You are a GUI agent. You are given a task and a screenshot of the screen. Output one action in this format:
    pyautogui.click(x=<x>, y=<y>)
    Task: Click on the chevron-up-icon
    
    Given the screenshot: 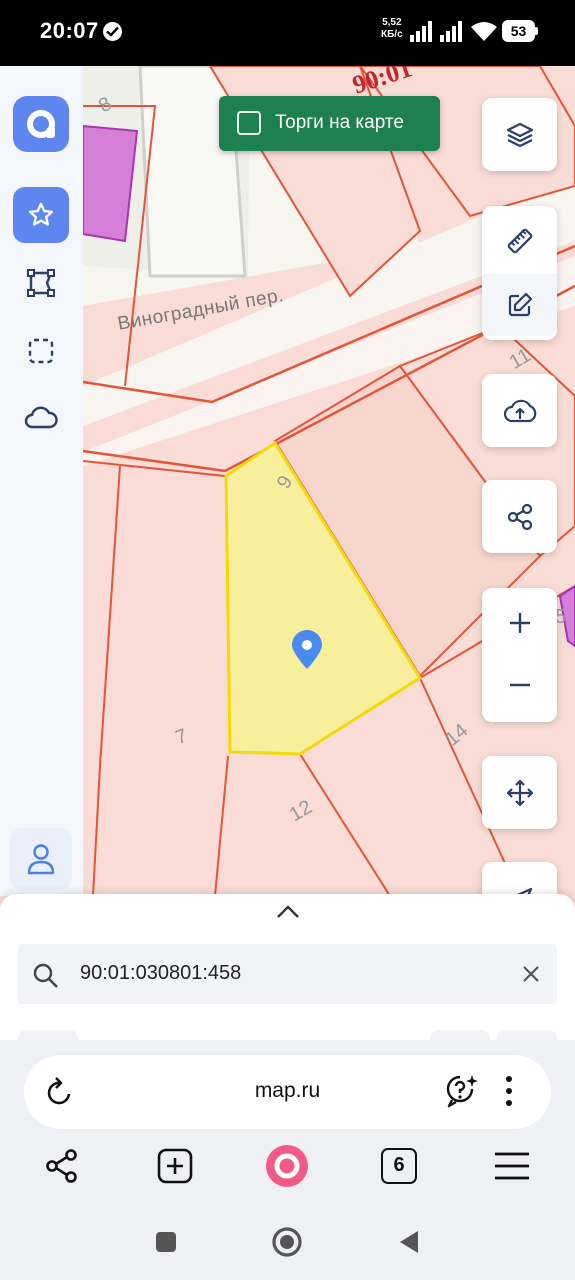 What is the action you would take?
    pyautogui.click(x=288, y=912)
    